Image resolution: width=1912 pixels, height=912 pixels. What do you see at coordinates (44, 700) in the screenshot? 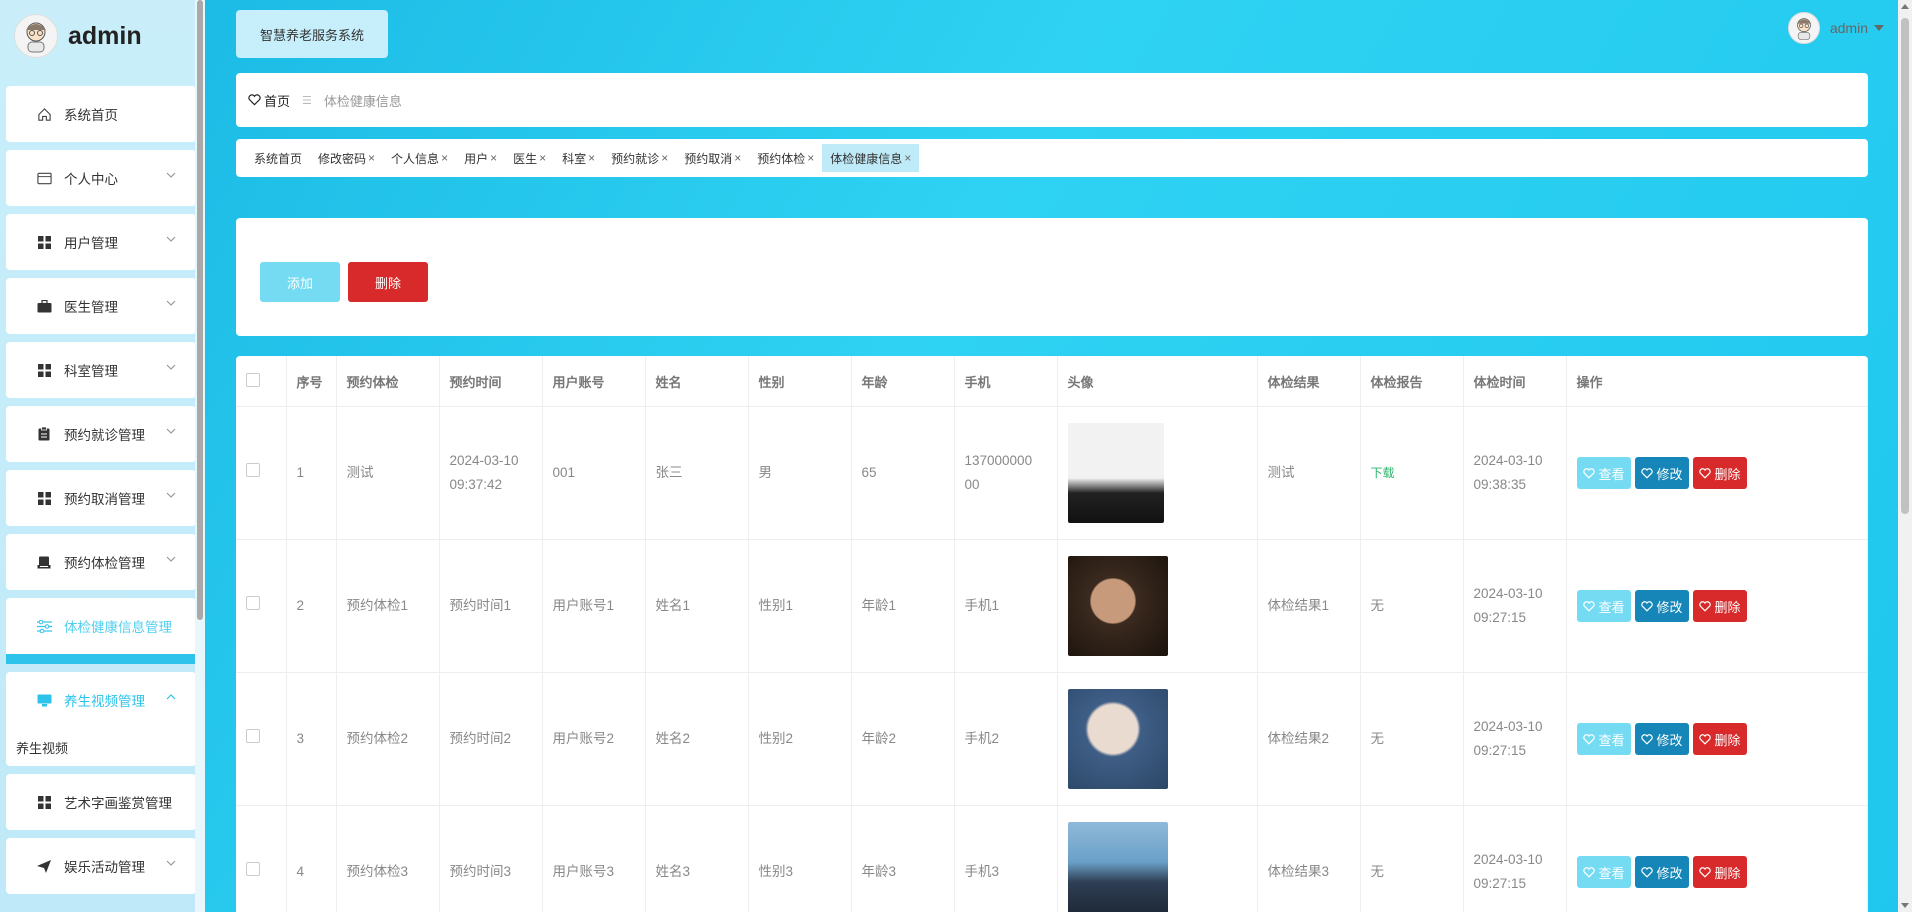
I see `monitor-icon` at bounding box center [44, 700].